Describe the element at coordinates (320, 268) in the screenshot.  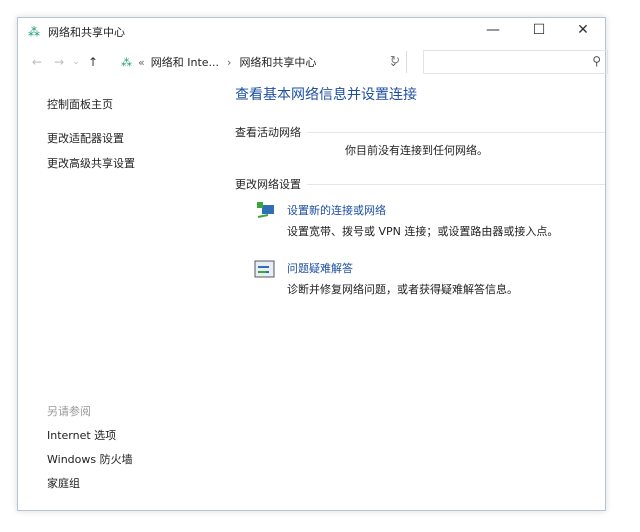
I see `troubleshoot-link: 问题疑难解答` at that location.